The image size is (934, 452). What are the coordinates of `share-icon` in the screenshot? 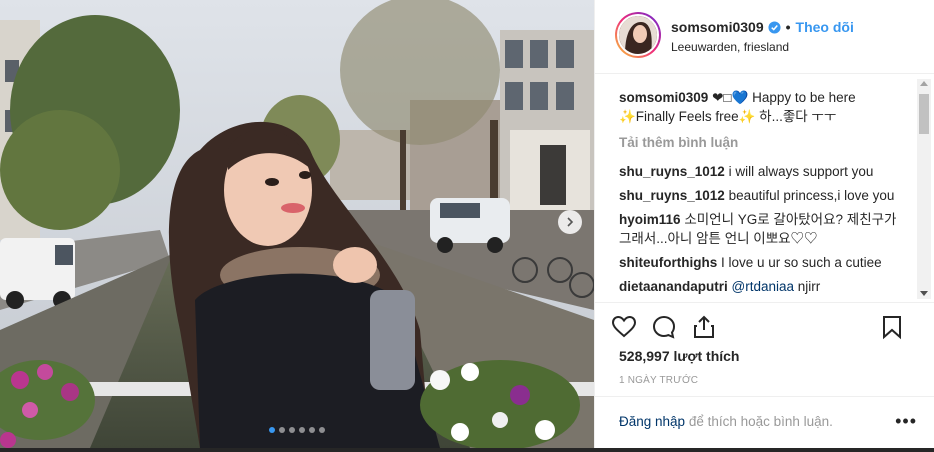 It's located at (704, 327).